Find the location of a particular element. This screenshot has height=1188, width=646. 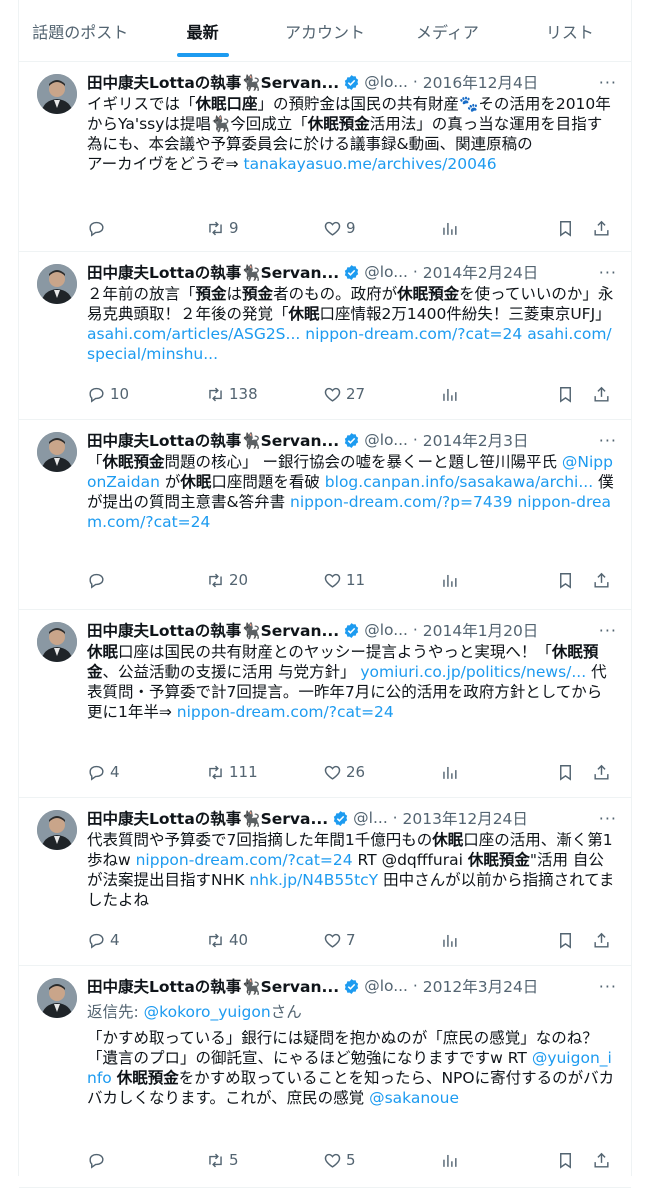

post-link: nhk.jp/N4B55tcY is located at coordinates (313, 880).